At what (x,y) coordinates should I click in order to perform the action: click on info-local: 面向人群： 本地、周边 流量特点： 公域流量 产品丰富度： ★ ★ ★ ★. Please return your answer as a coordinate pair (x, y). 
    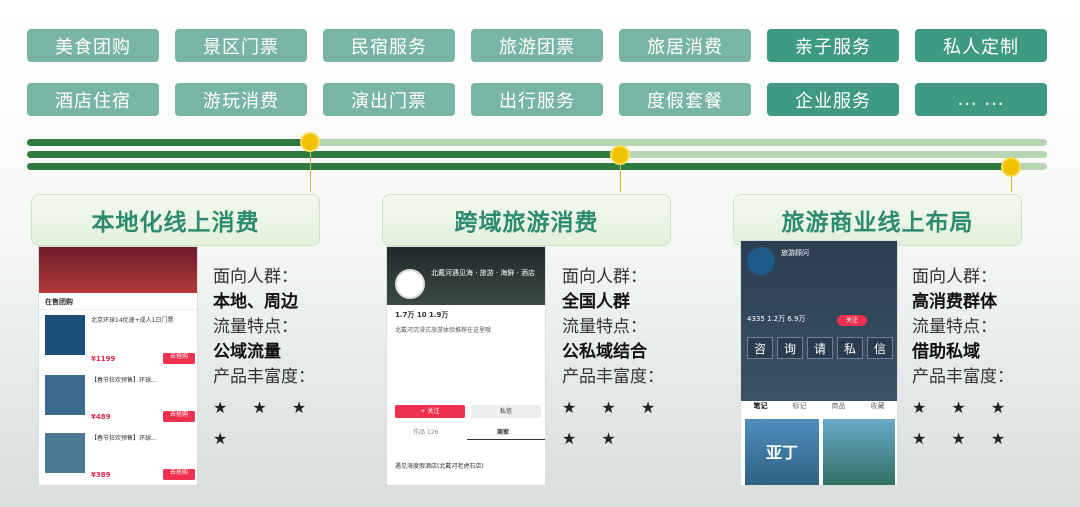
    Looking at the image, I should click on (264, 358).